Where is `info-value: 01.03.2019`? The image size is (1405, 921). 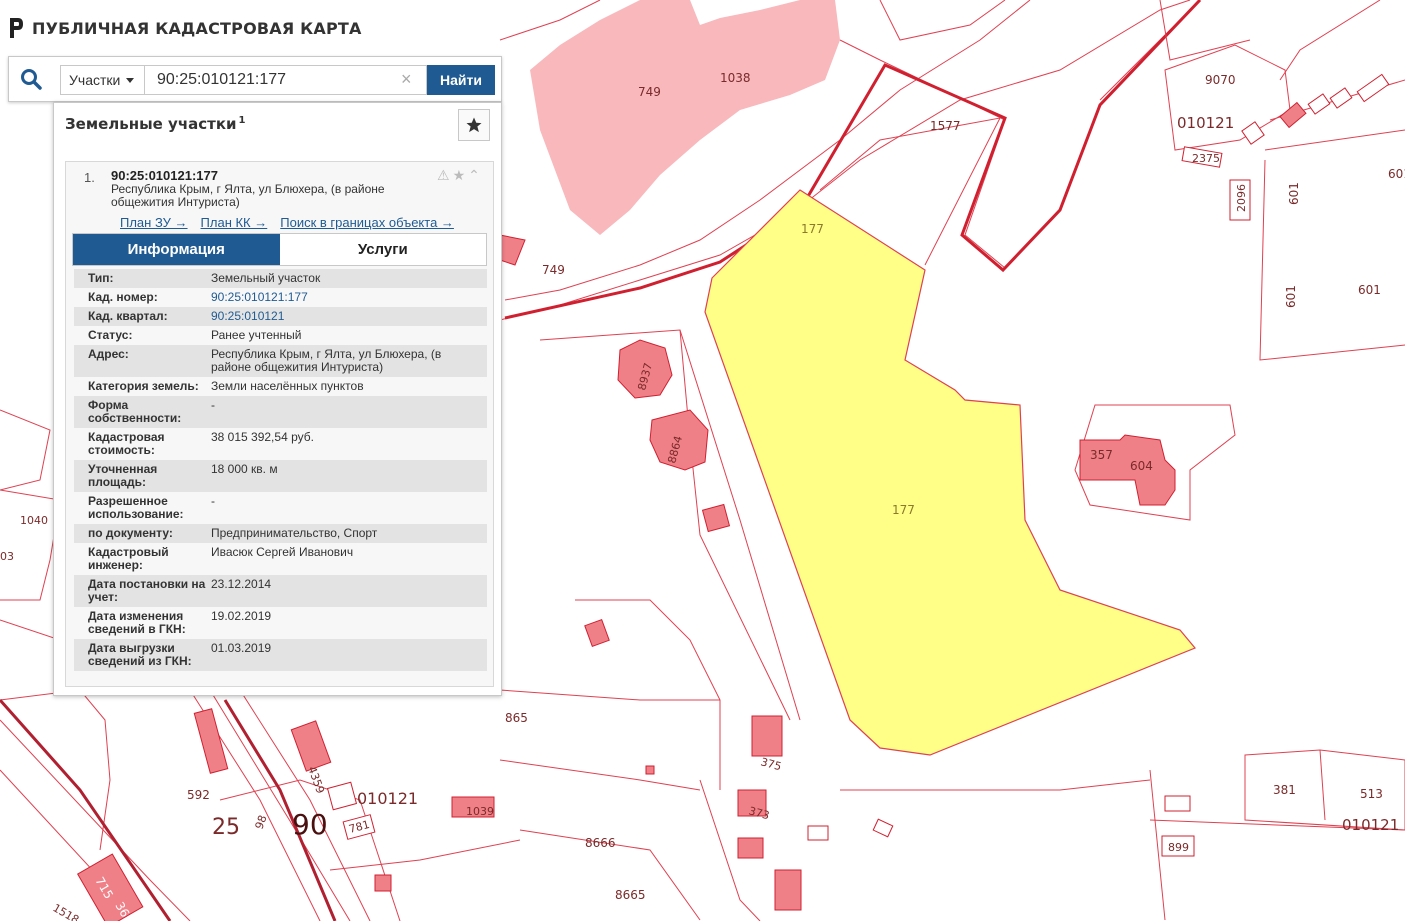 info-value: 01.03.2019 is located at coordinates (241, 648).